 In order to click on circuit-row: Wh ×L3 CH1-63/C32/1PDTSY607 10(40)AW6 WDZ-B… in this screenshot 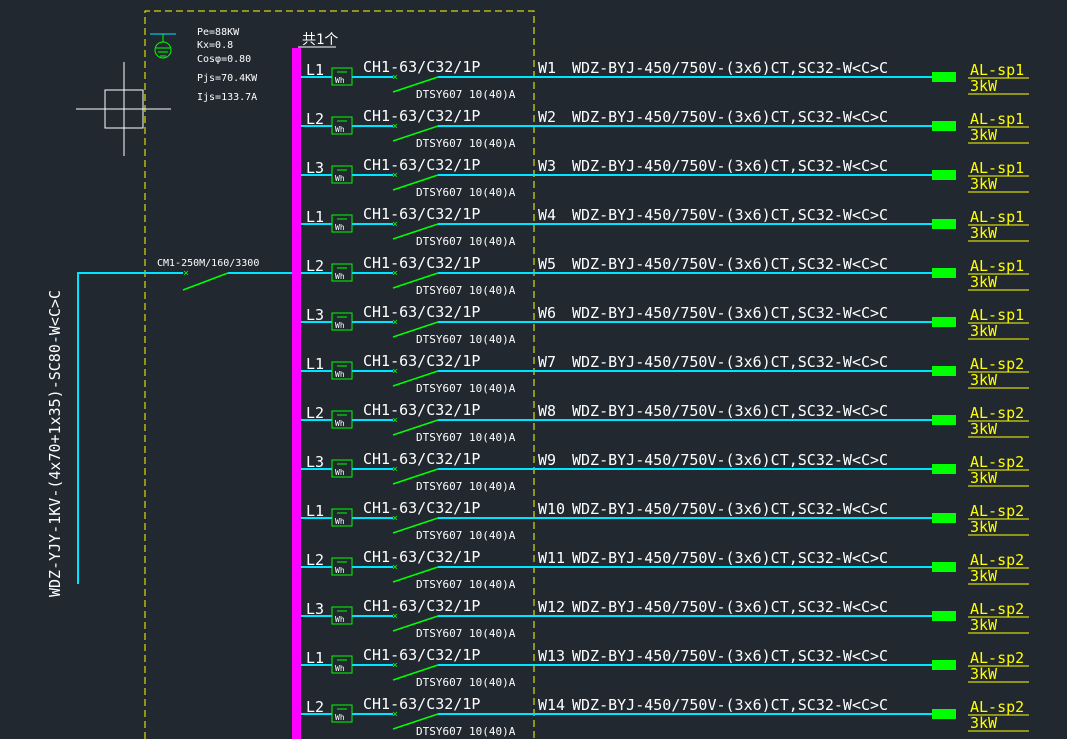, I will do `click(665, 324)`.